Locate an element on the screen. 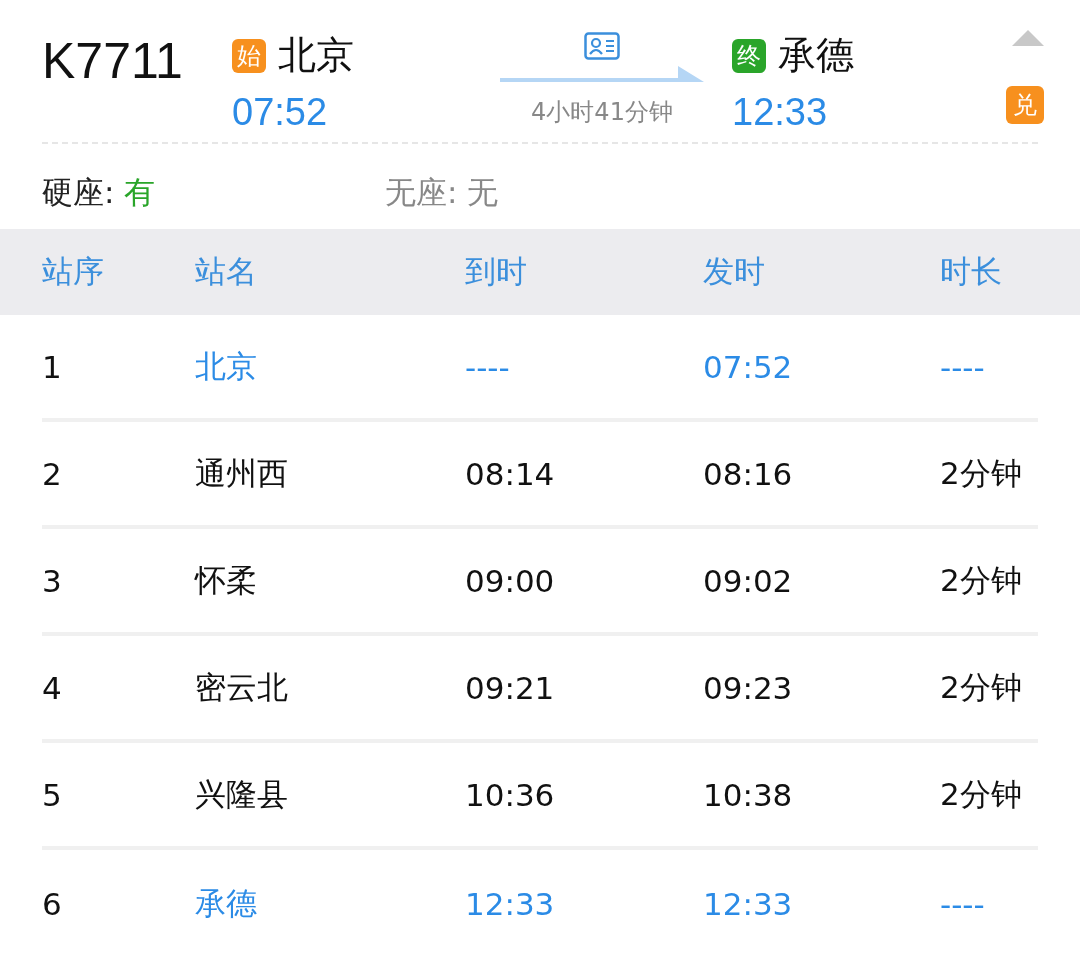  id-card-icon is located at coordinates (602, 46).